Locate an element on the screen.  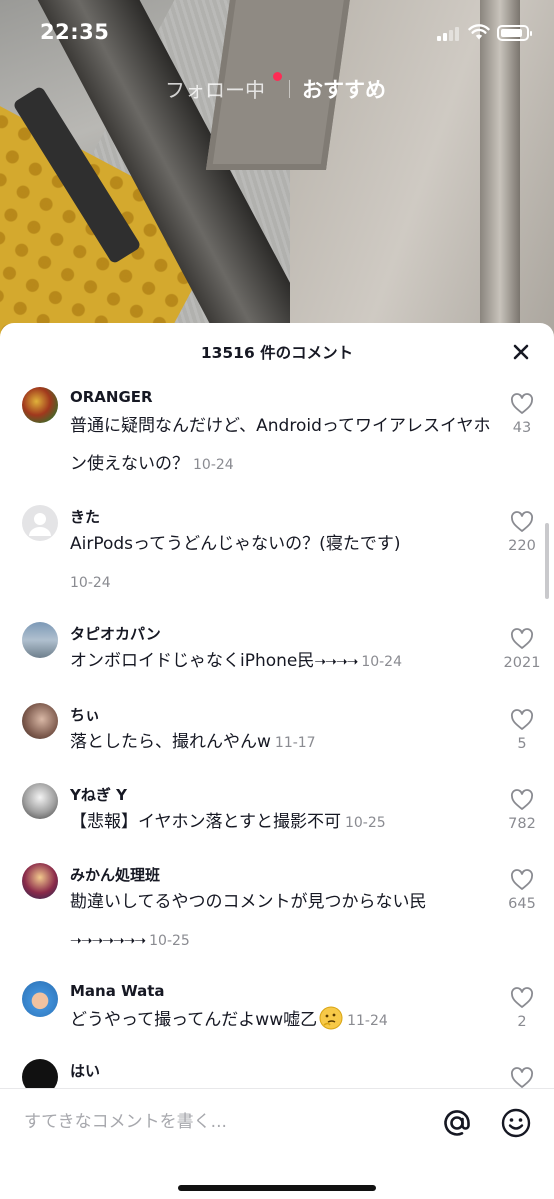
notification-dot is located at coordinates (277, 76).